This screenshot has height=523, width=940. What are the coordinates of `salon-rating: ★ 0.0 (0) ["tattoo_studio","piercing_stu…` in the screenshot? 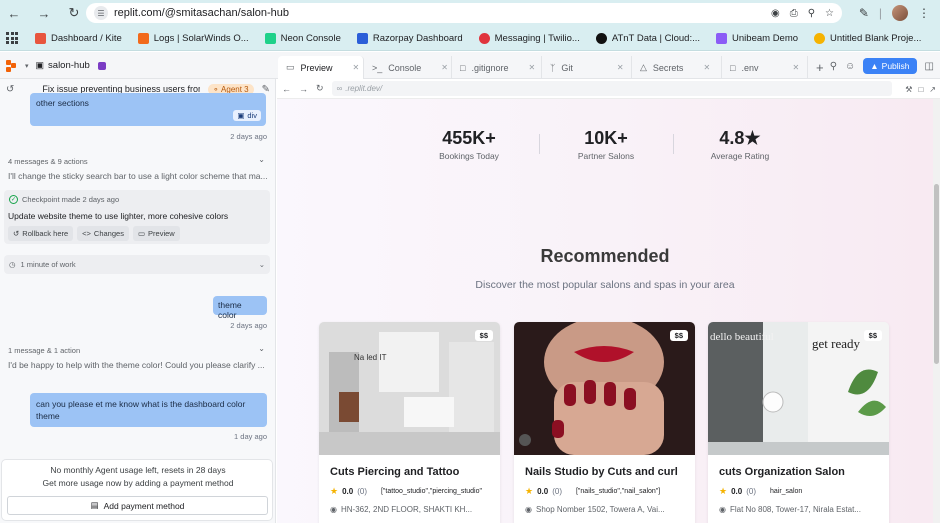 It's located at (406, 491).